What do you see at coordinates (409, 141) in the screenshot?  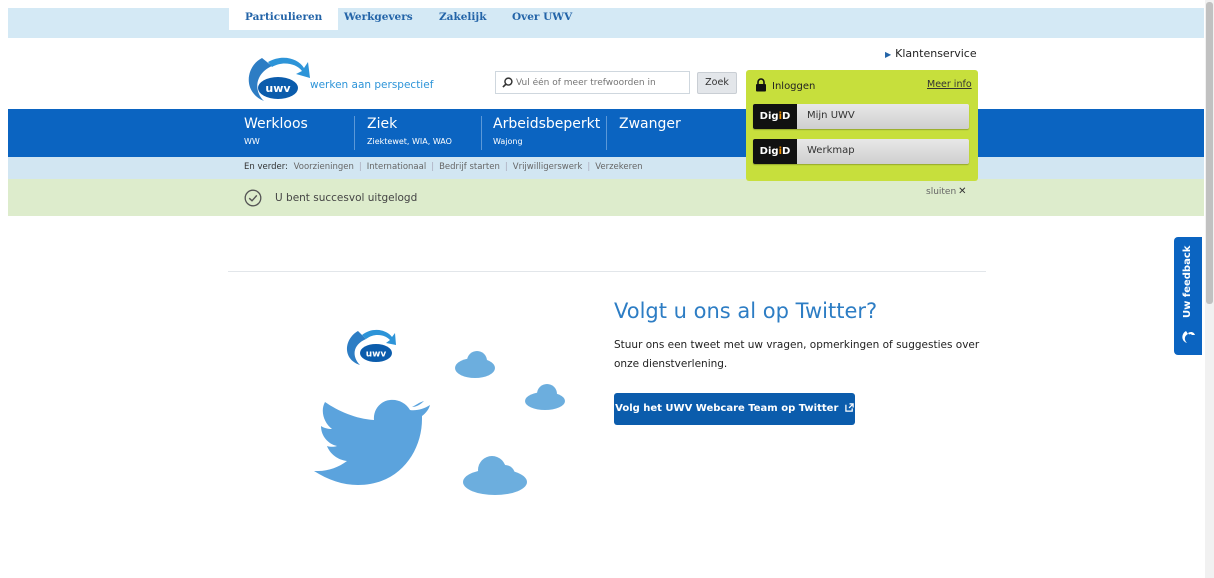 I see `nav-item-subtitle: Ziektewet, WIA, WAO` at bounding box center [409, 141].